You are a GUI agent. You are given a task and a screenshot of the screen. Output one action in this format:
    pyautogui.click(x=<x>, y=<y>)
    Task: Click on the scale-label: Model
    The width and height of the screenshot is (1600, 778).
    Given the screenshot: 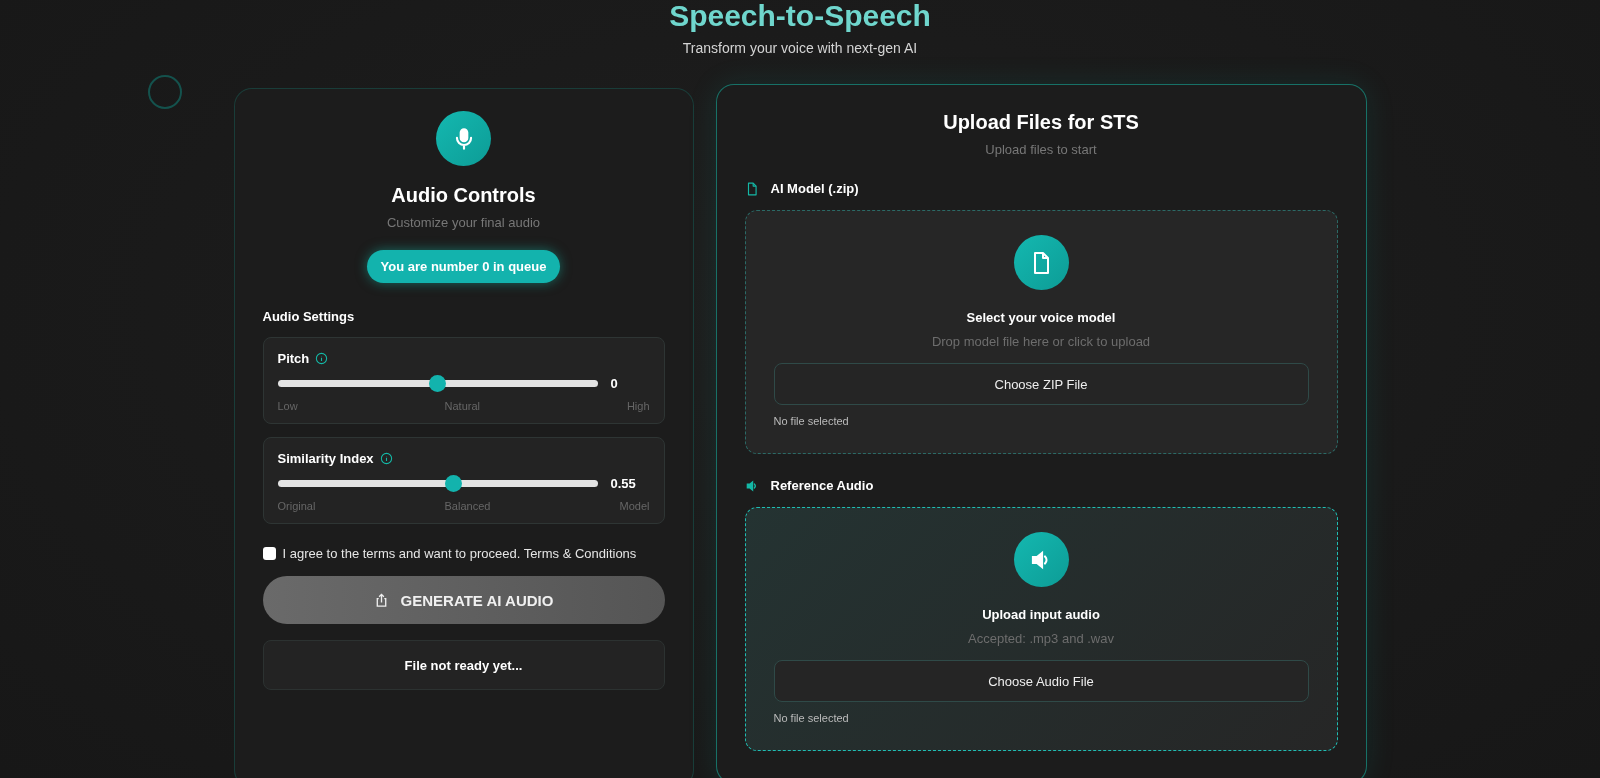 What is the action you would take?
    pyautogui.click(x=634, y=506)
    